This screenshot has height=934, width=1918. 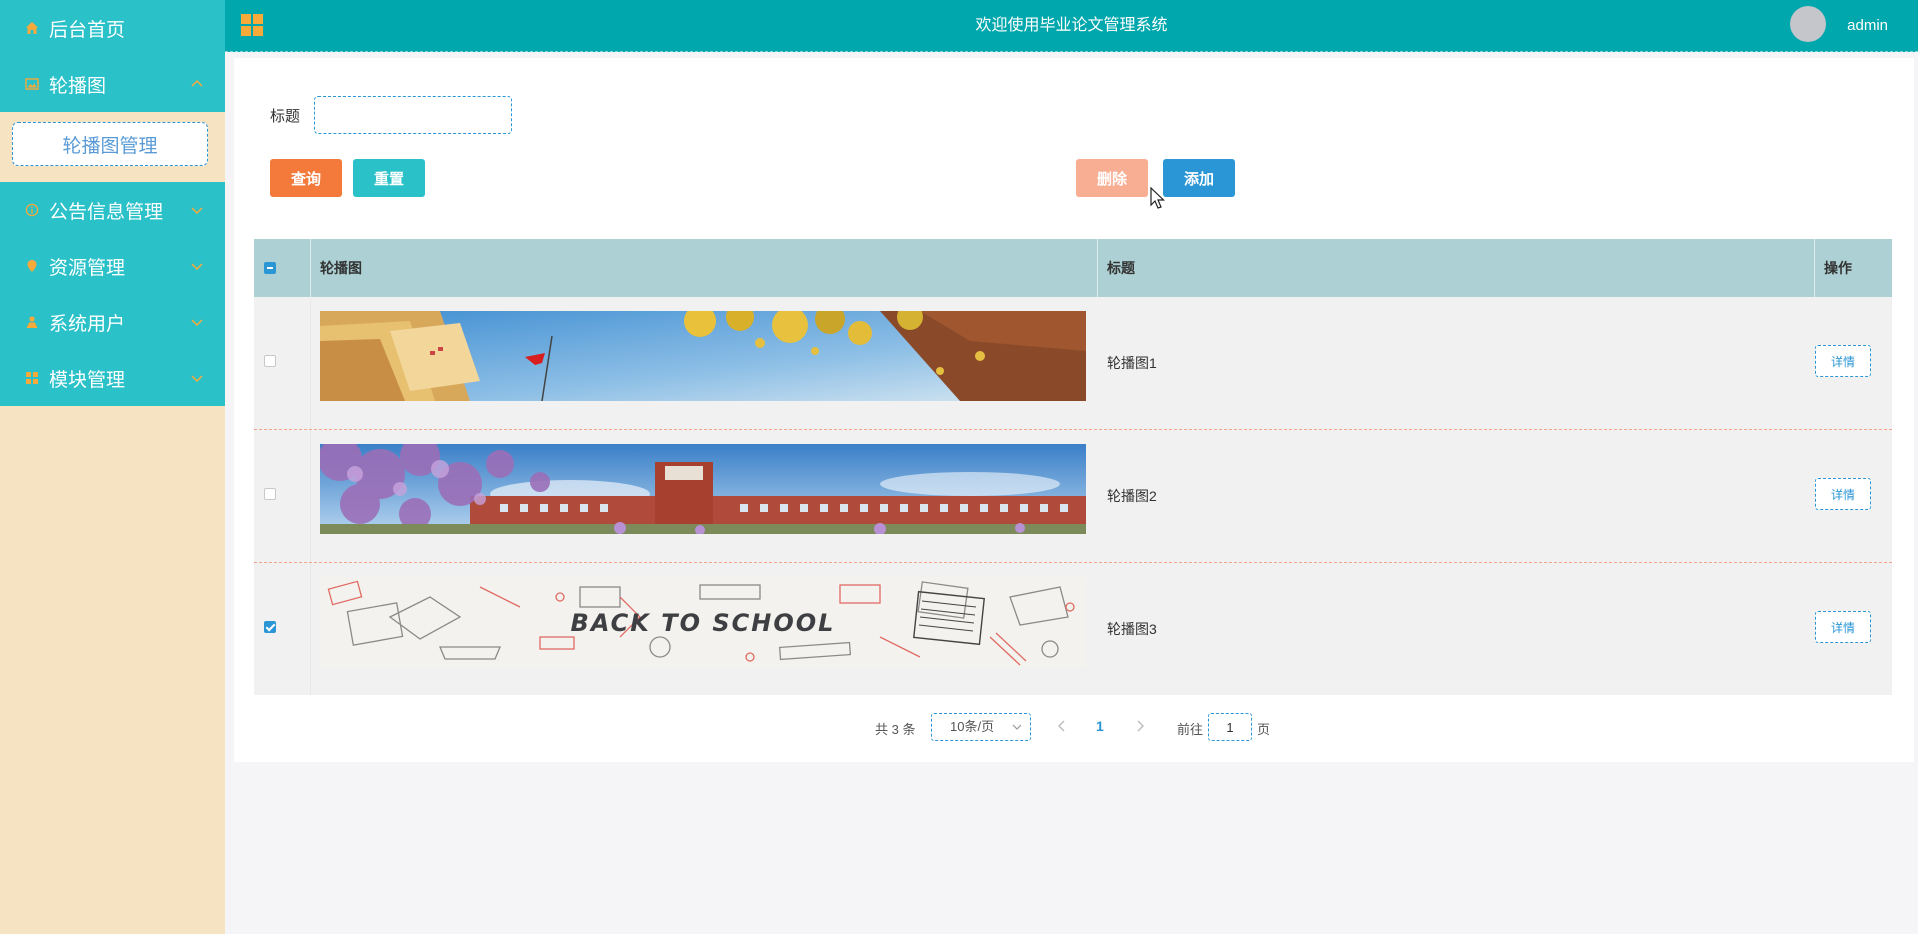 I want to click on info-icon, so click(x=32, y=210).